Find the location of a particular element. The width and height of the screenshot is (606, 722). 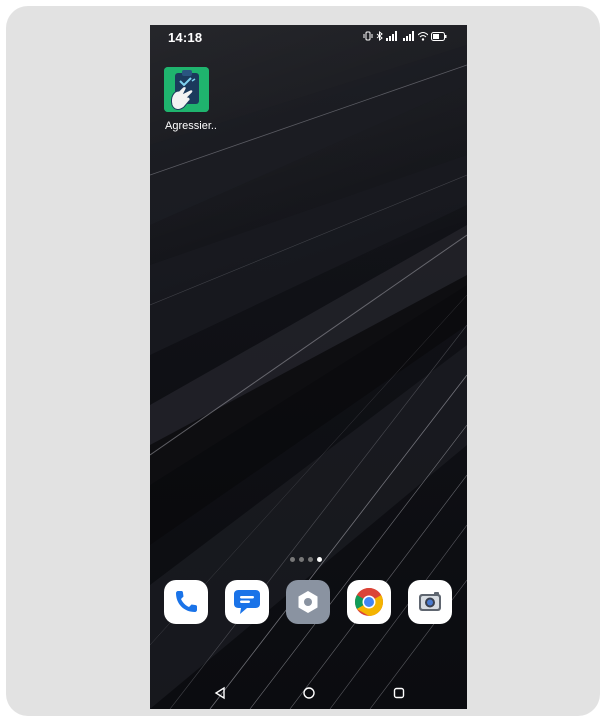

bluetooth-icon is located at coordinates (379, 36).